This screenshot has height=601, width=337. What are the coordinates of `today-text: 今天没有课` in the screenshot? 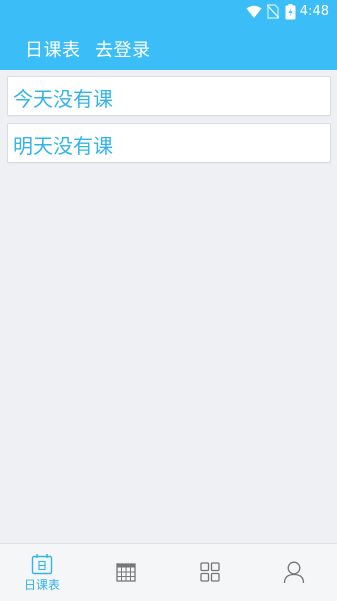 It's located at (63, 99).